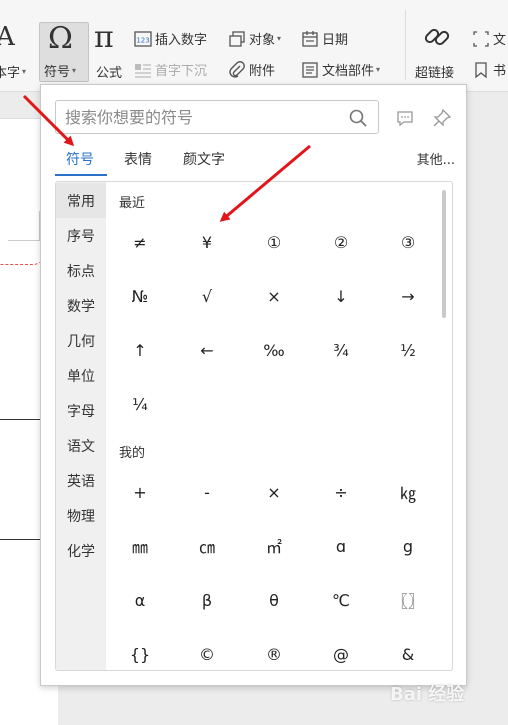 This screenshot has width=508, height=725. Describe the element at coordinates (427, 694) in the screenshot. I see `watermark: Bai 经验` at that location.